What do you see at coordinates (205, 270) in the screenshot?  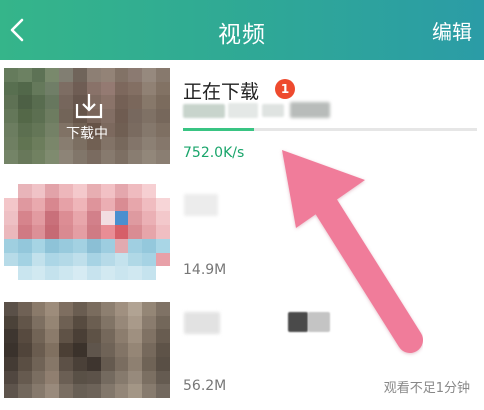 I see `file-size: 14.9M` at bounding box center [205, 270].